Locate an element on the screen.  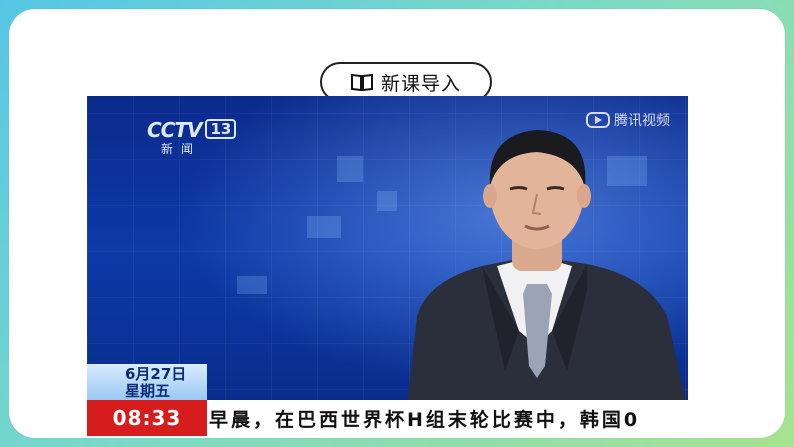
ticker-time: 08:33 is located at coordinates (147, 418).